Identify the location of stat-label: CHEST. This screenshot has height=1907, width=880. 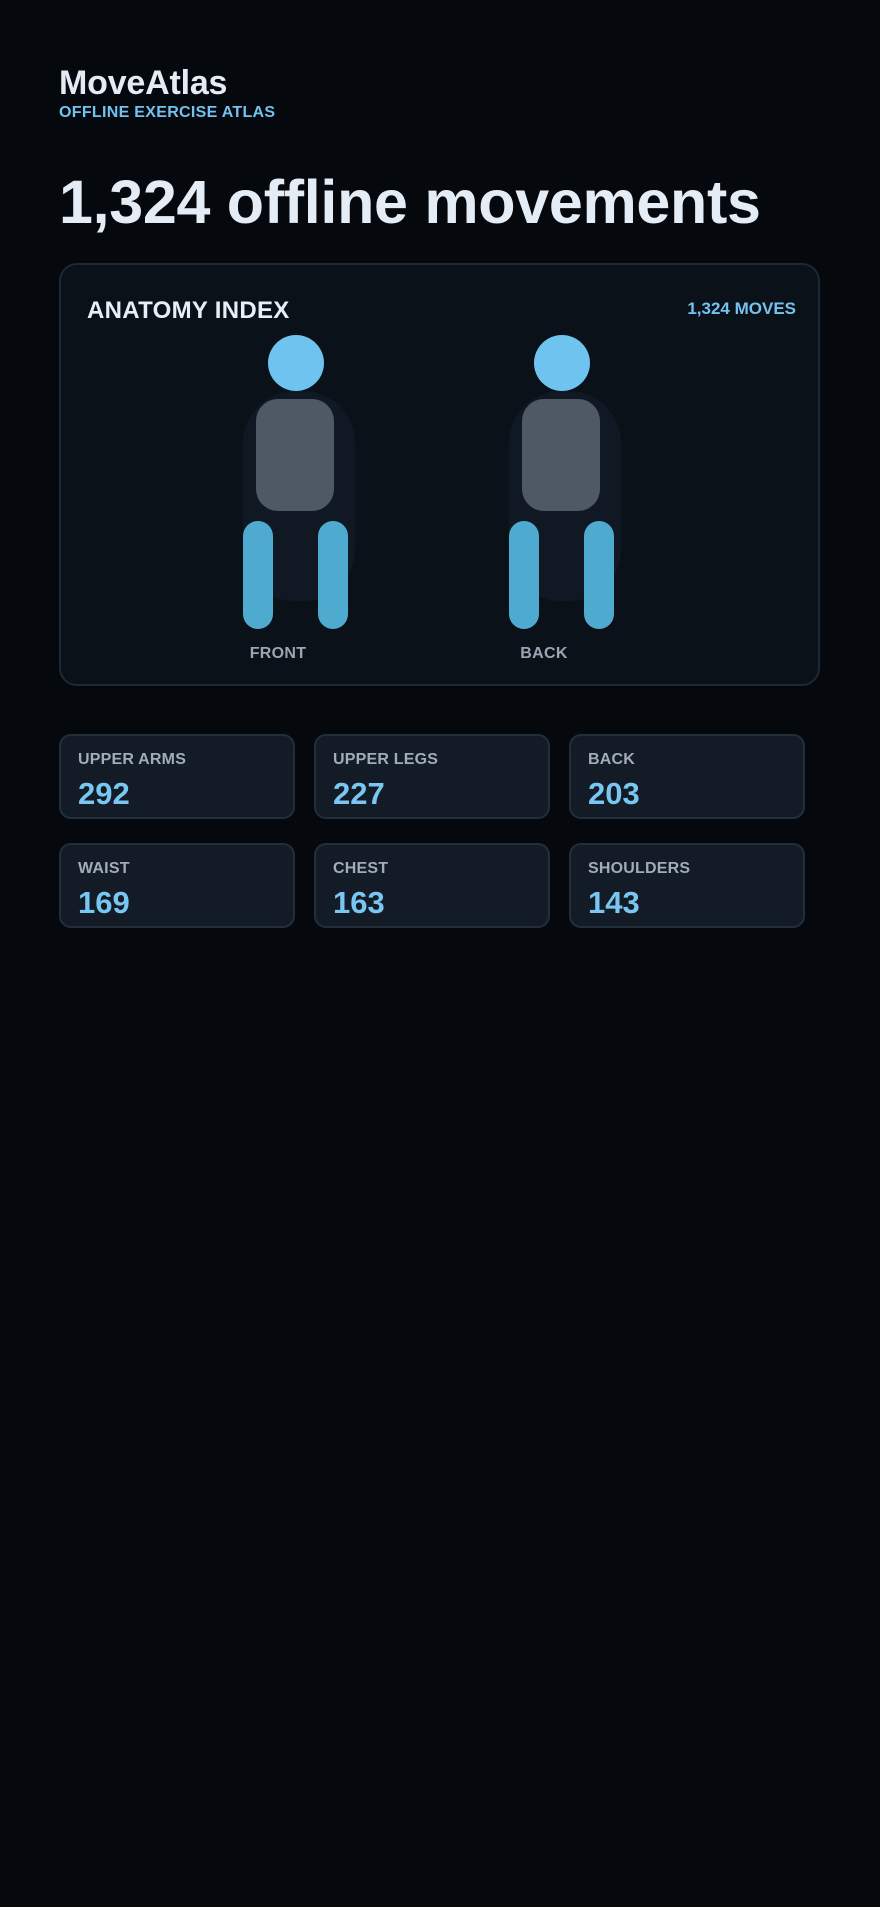
(361, 868).